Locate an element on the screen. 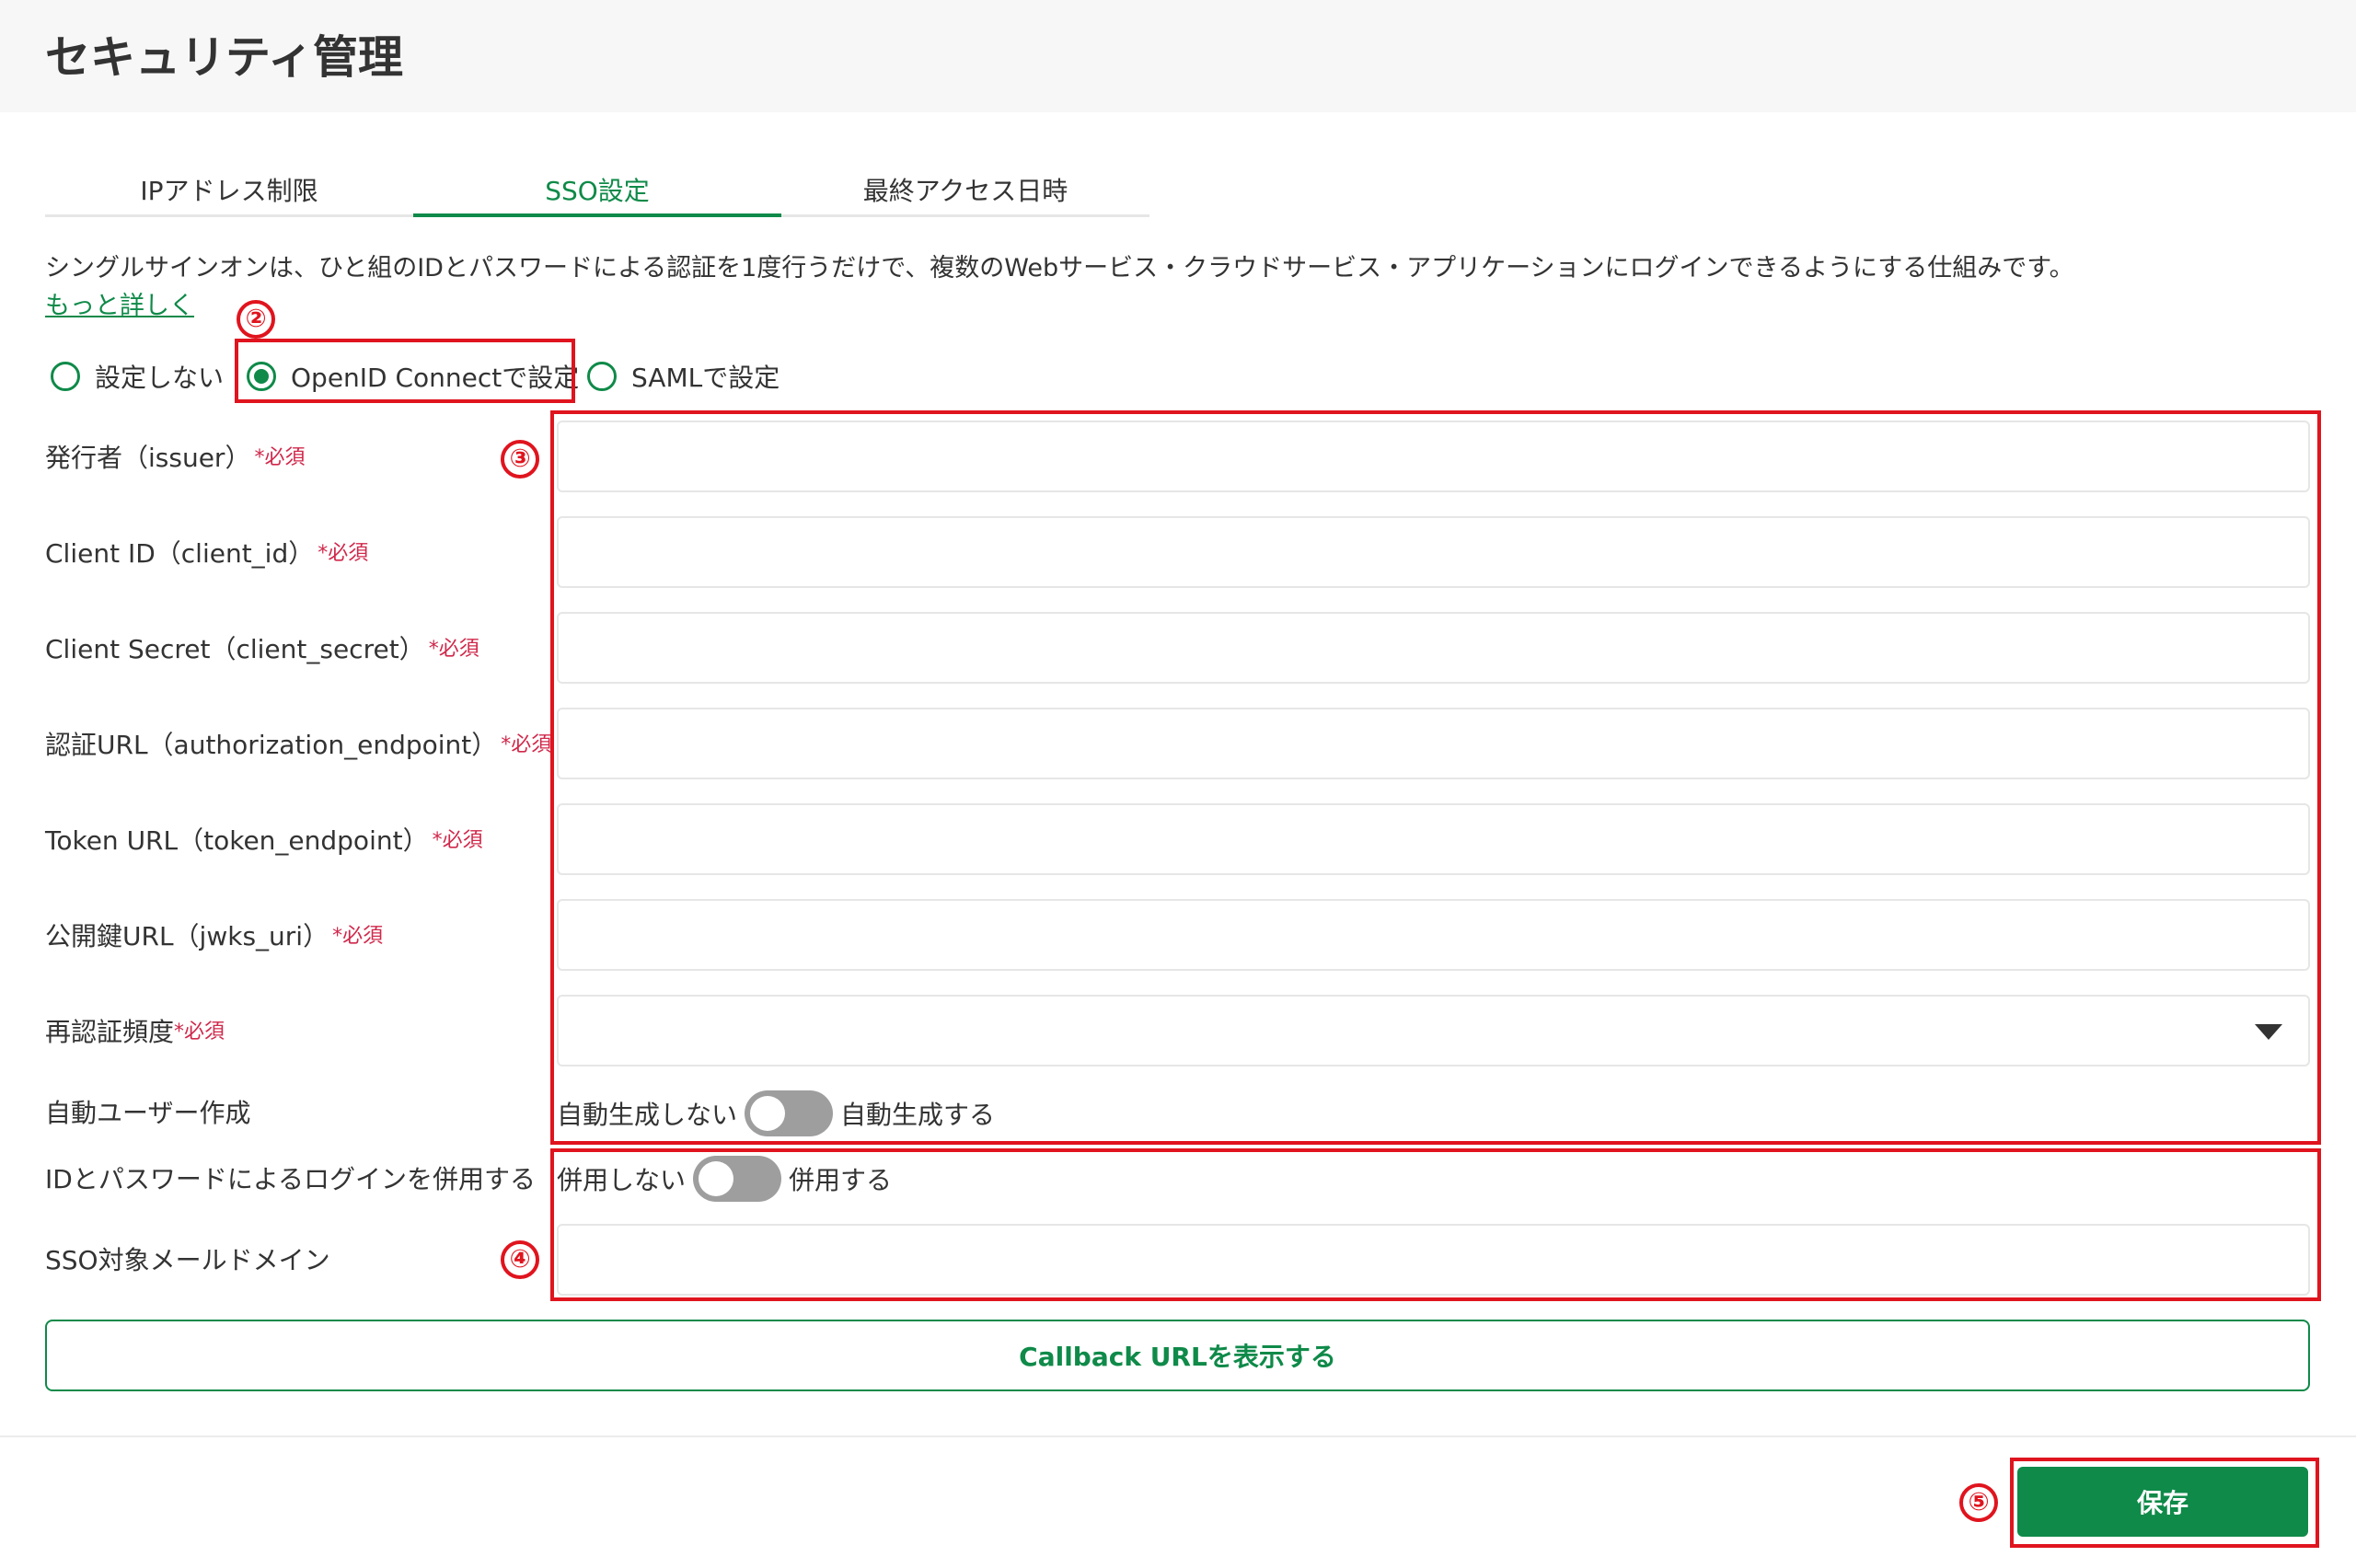  reauth-frequency-select is located at coordinates (1433, 1030).